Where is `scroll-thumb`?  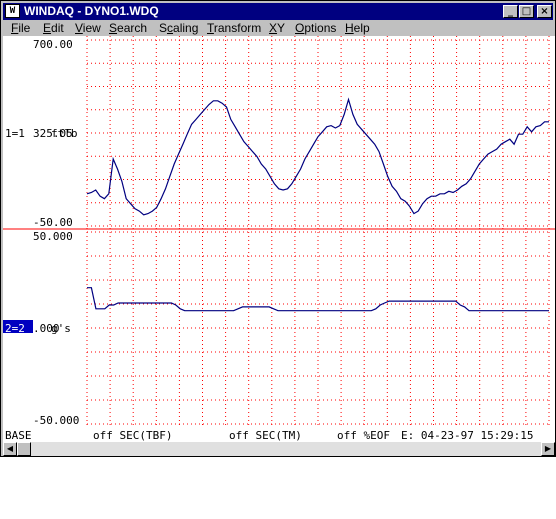 scroll-thumb is located at coordinates (24, 449).